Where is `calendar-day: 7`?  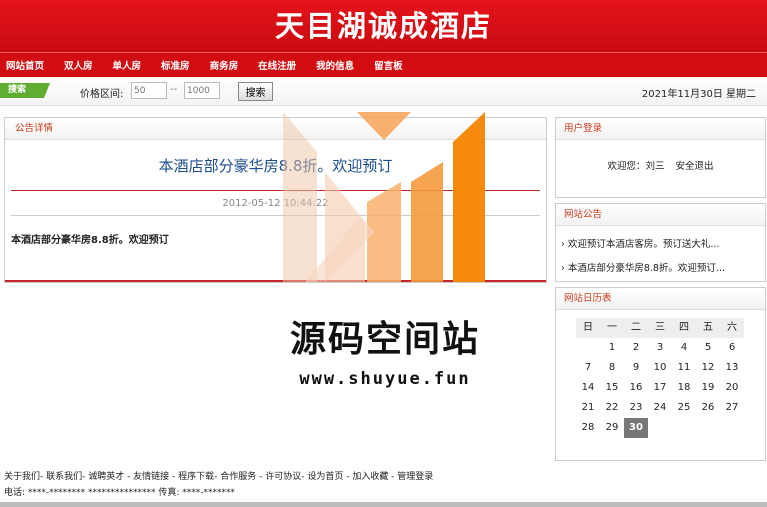 calendar-day: 7 is located at coordinates (588, 368).